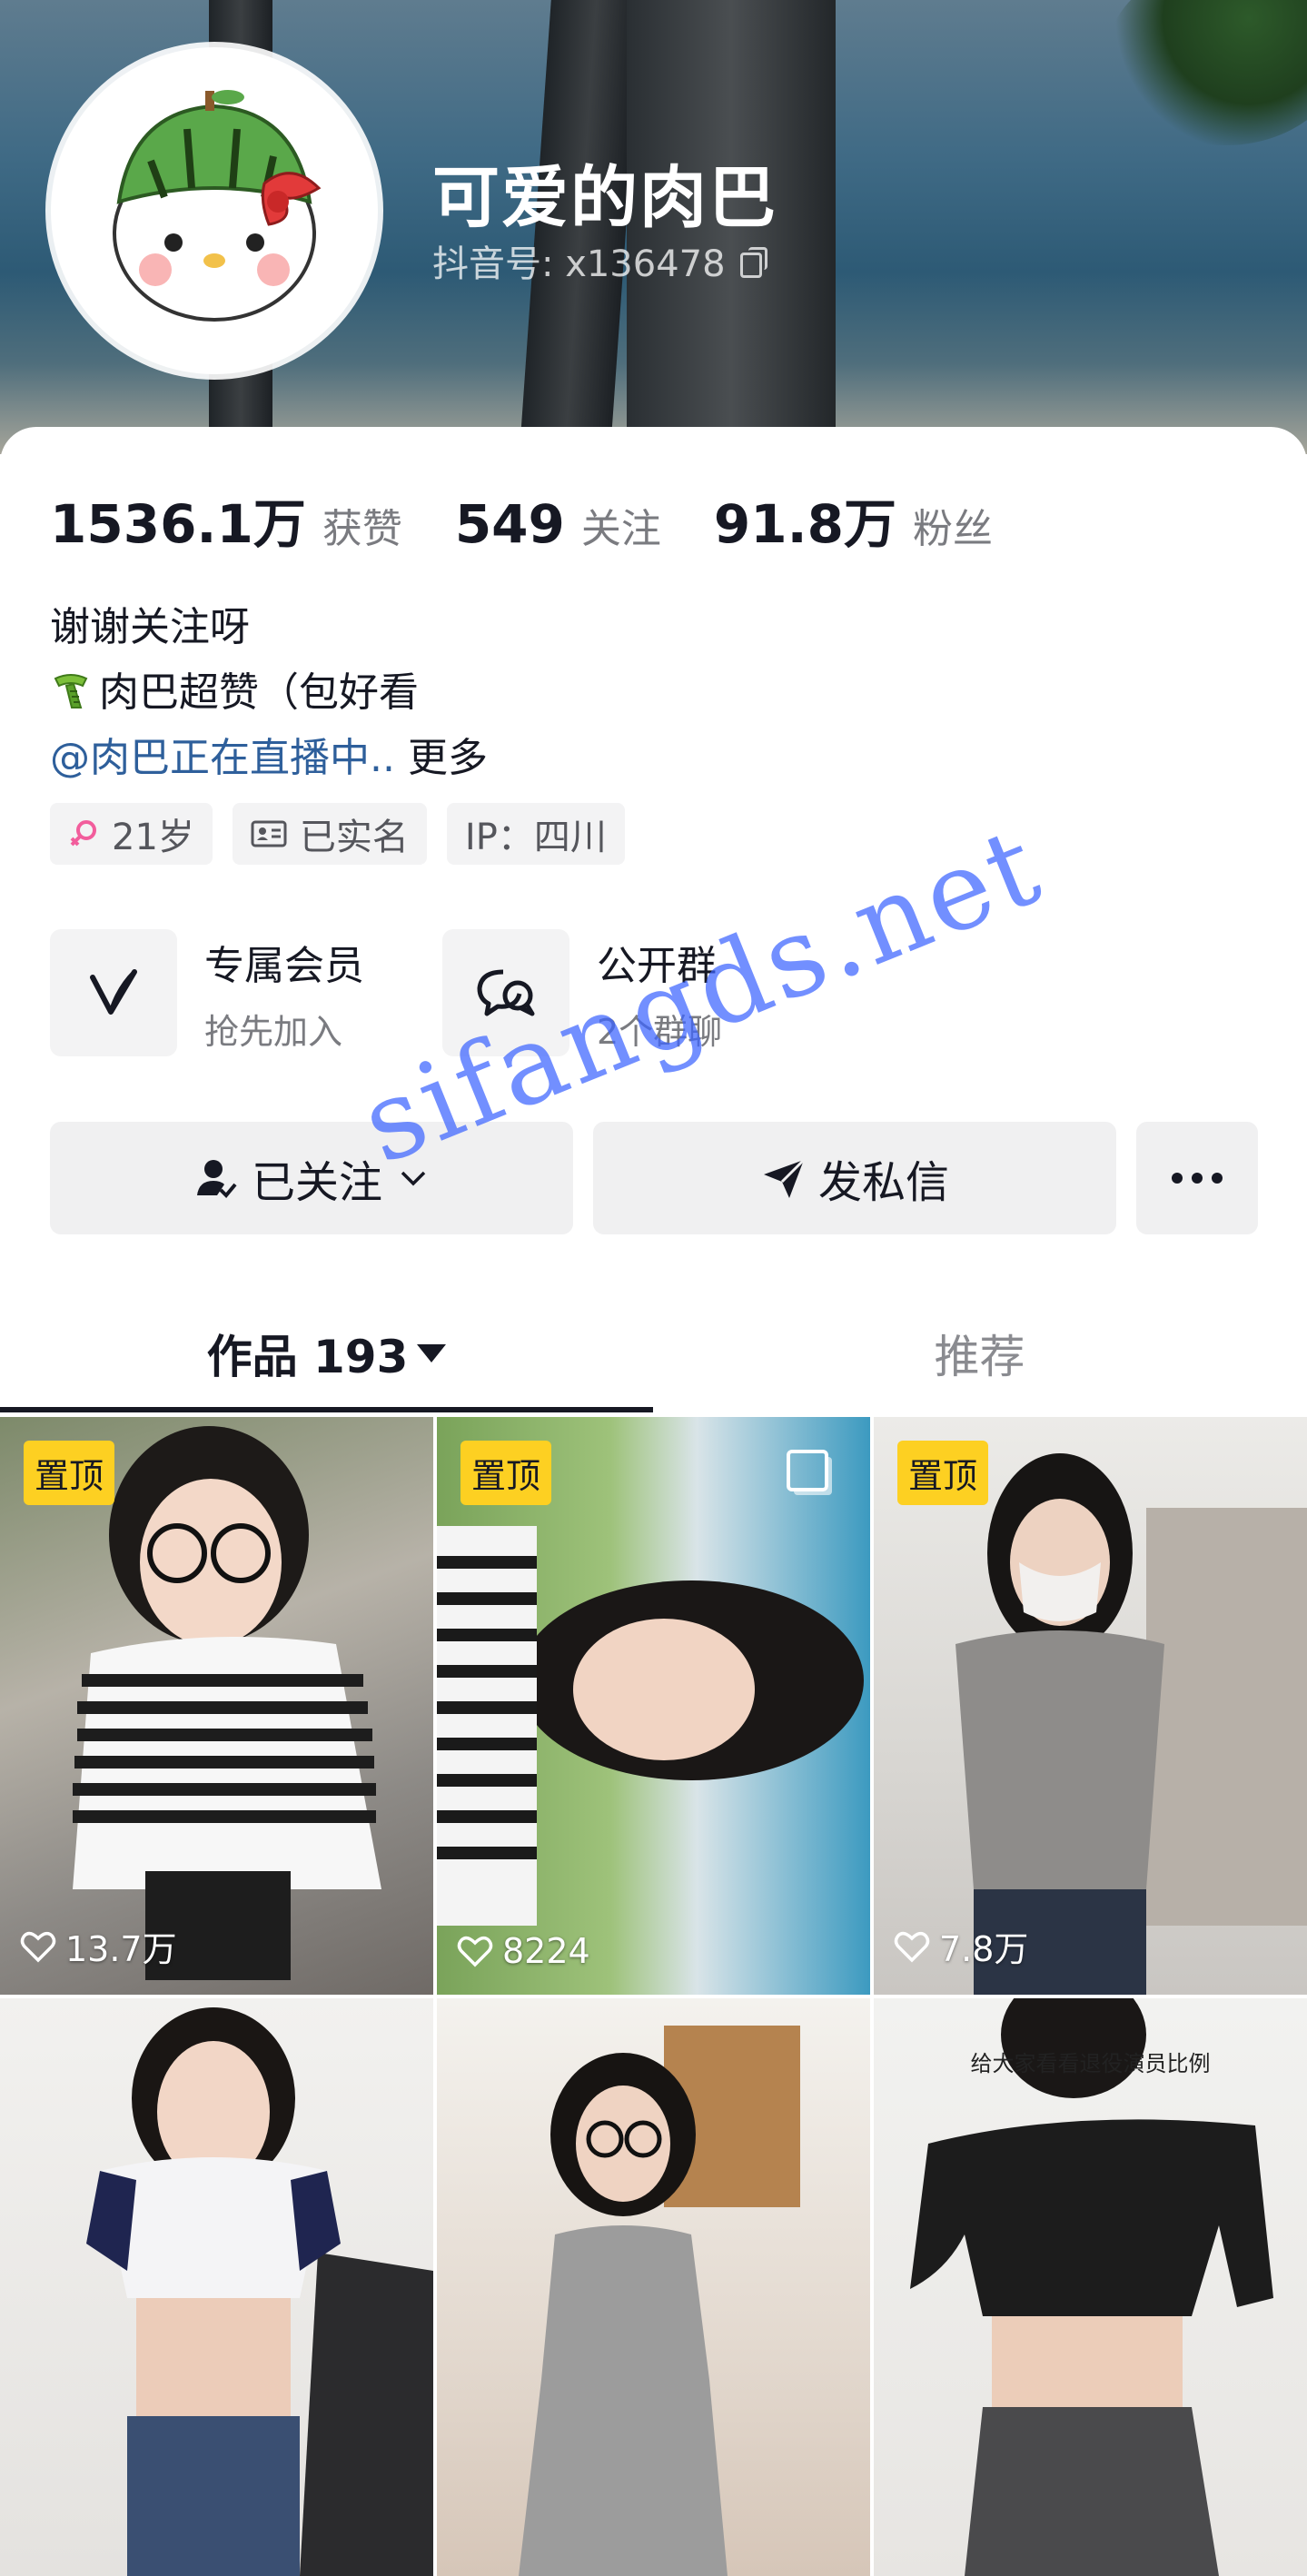 Image resolution: width=1307 pixels, height=2576 pixels. I want to click on stat-label: 粉丝, so click(954, 529).